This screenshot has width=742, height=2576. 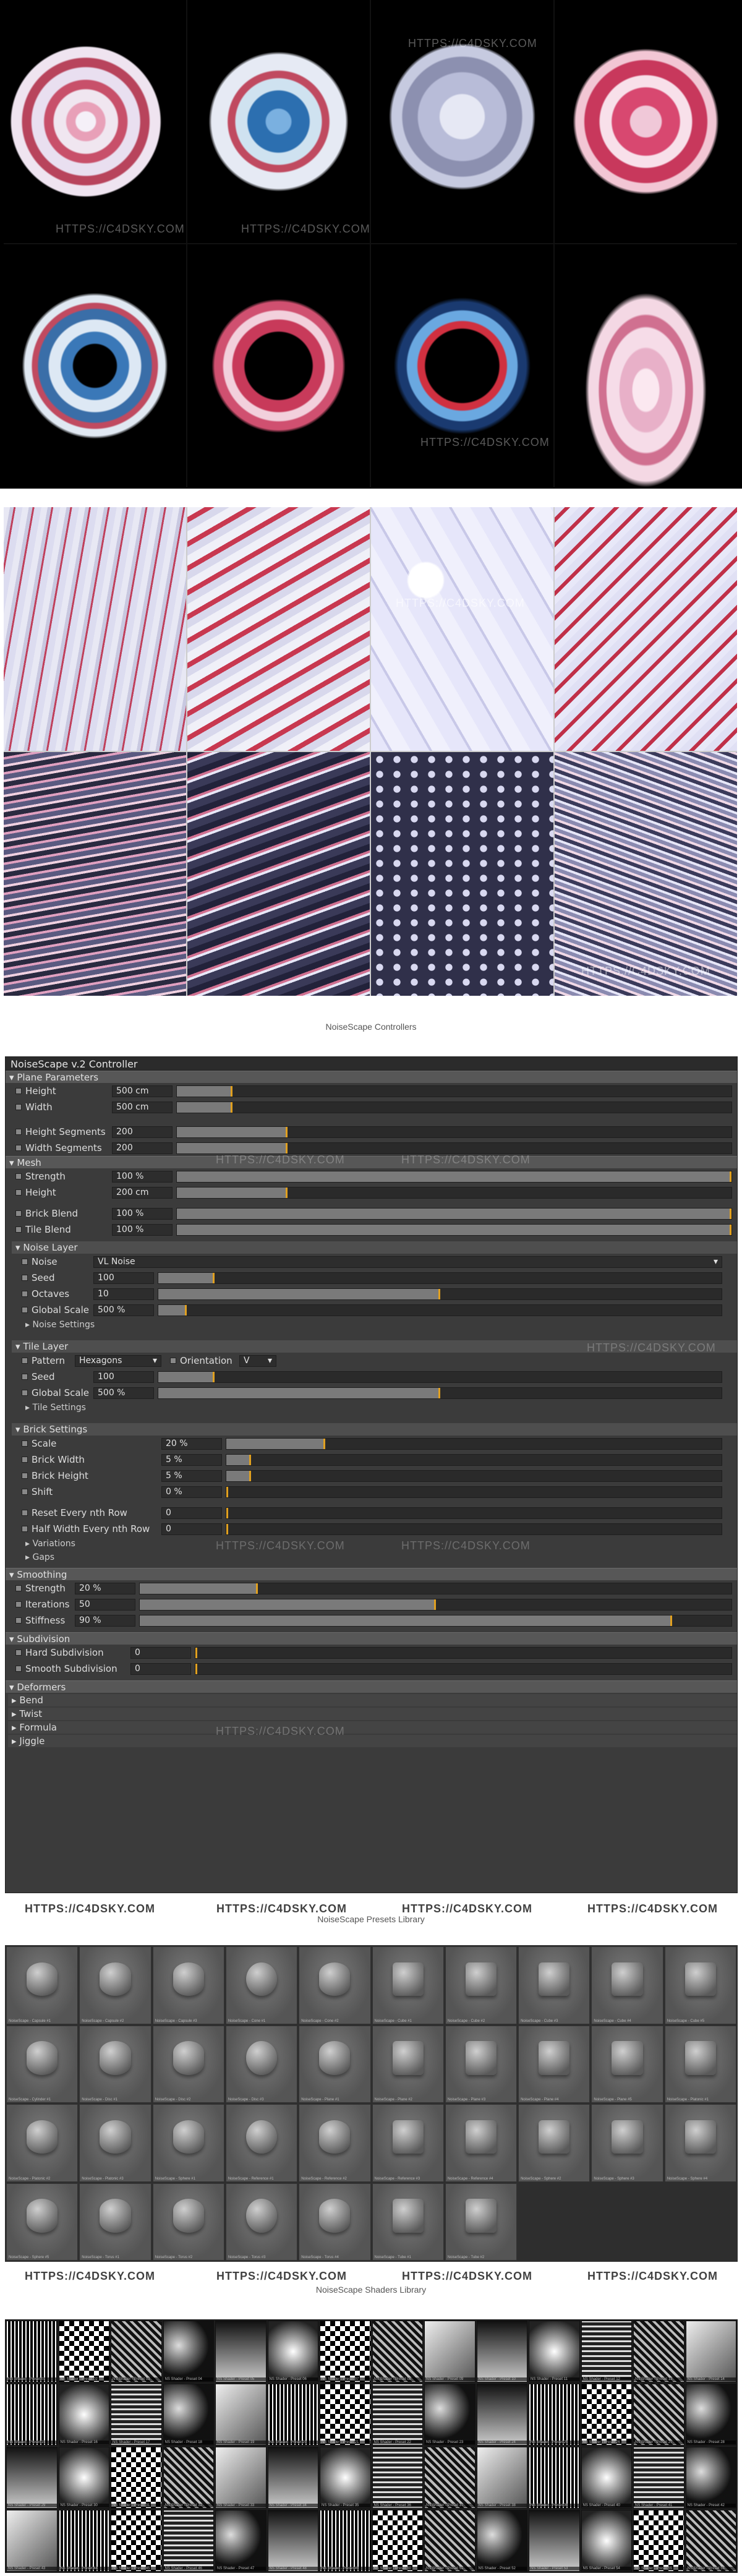 What do you see at coordinates (627, 2143) in the screenshot?
I see `preset-thumbnail: NoiseScape - Sphere #3` at bounding box center [627, 2143].